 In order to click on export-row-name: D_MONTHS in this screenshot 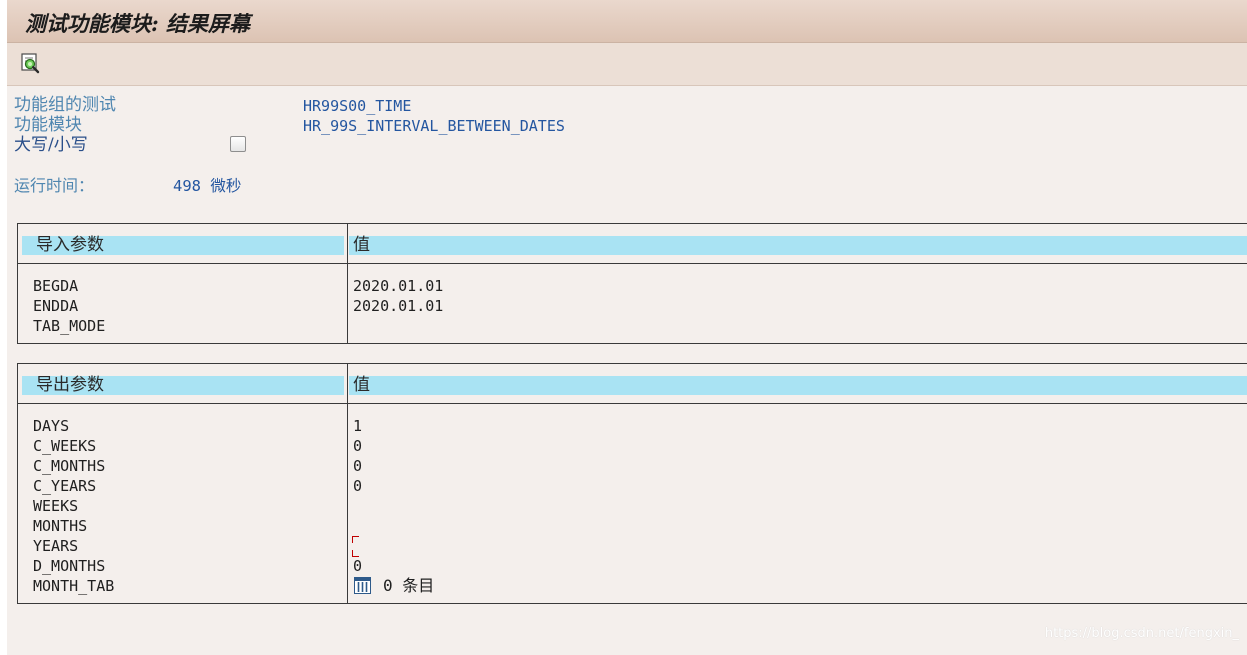, I will do `click(69, 566)`.